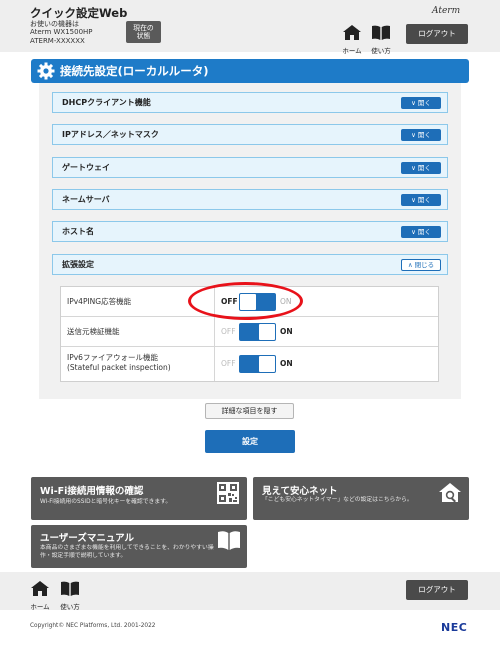 This screenshot has height=667, width=500. What do you see at coordinates (446, 11) in the screenshot?
I see `aterm-logo: Aterm` at bounding box center [446, 11].